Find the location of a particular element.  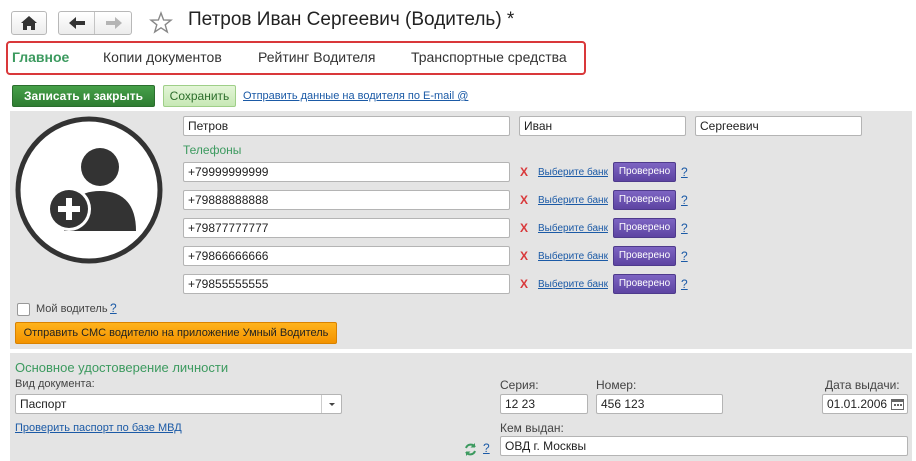

check-passport-link: Проверить паспорт по базе МВД is located at coordinates (98, 428).